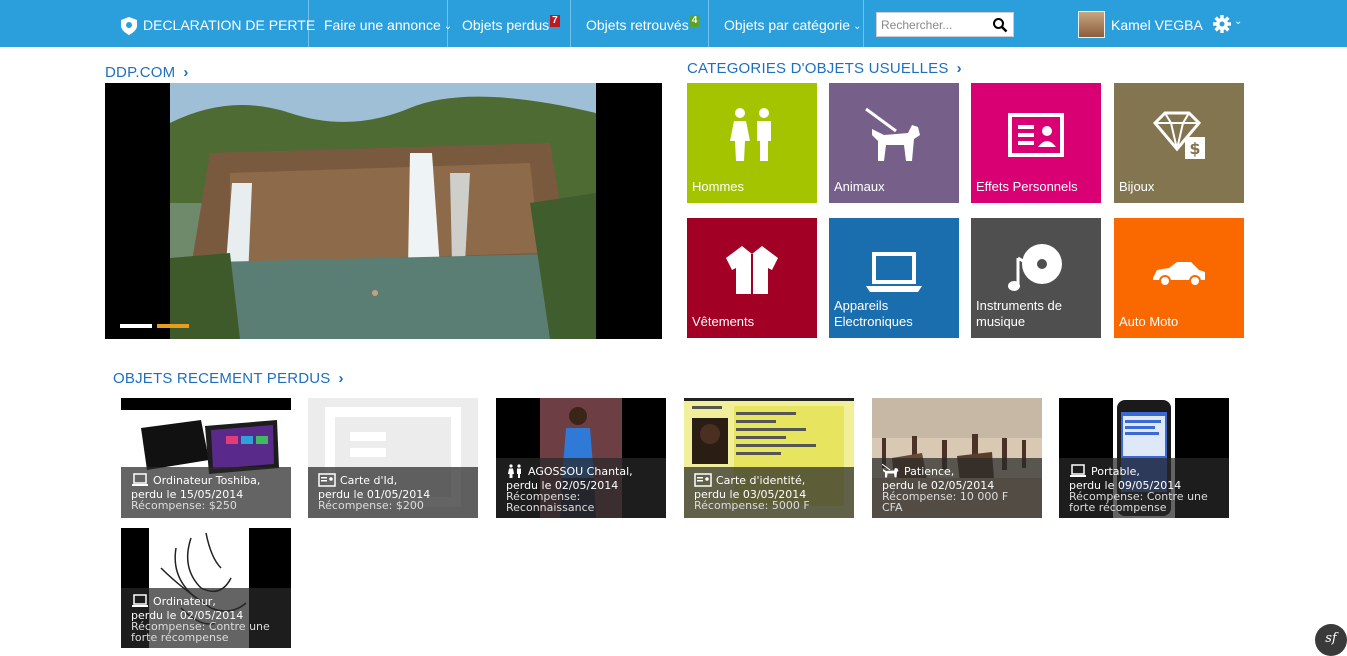 This screenshot has height=656, width=1347. I want to click on shield-icon, so click(129, 26).